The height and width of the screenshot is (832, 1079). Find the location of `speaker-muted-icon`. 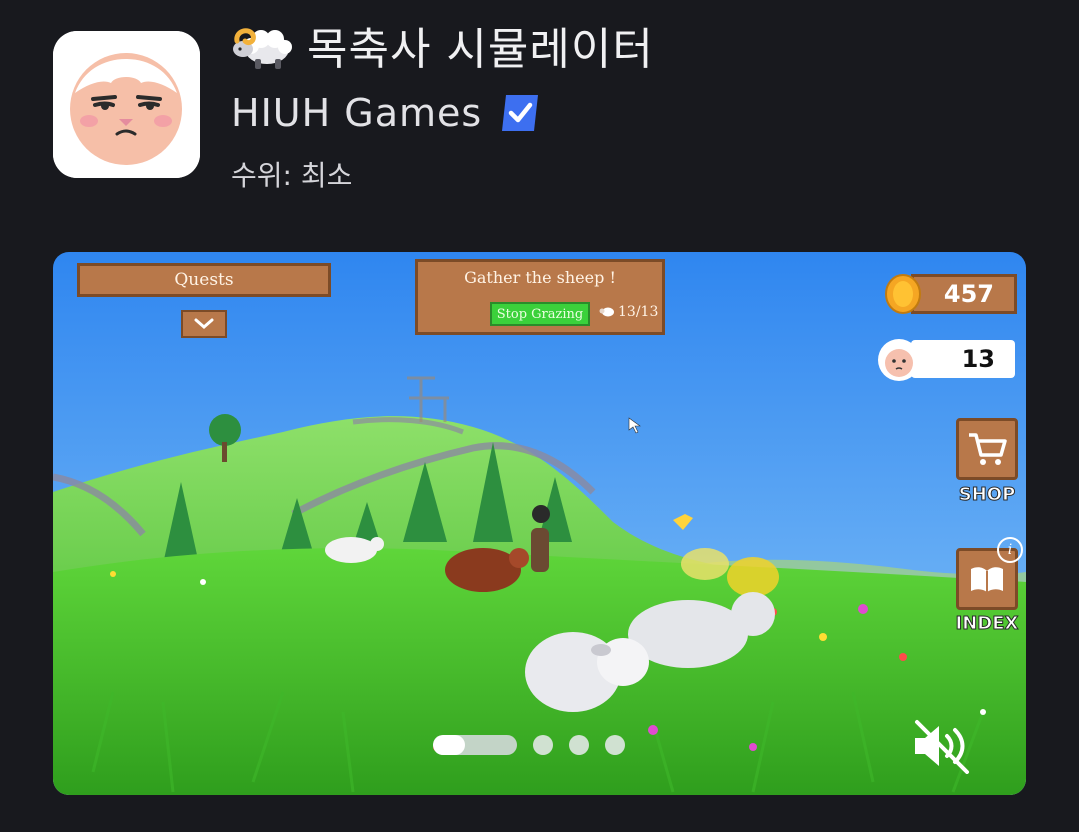

speaker-muted-icon is located at coordinates (942, 746).